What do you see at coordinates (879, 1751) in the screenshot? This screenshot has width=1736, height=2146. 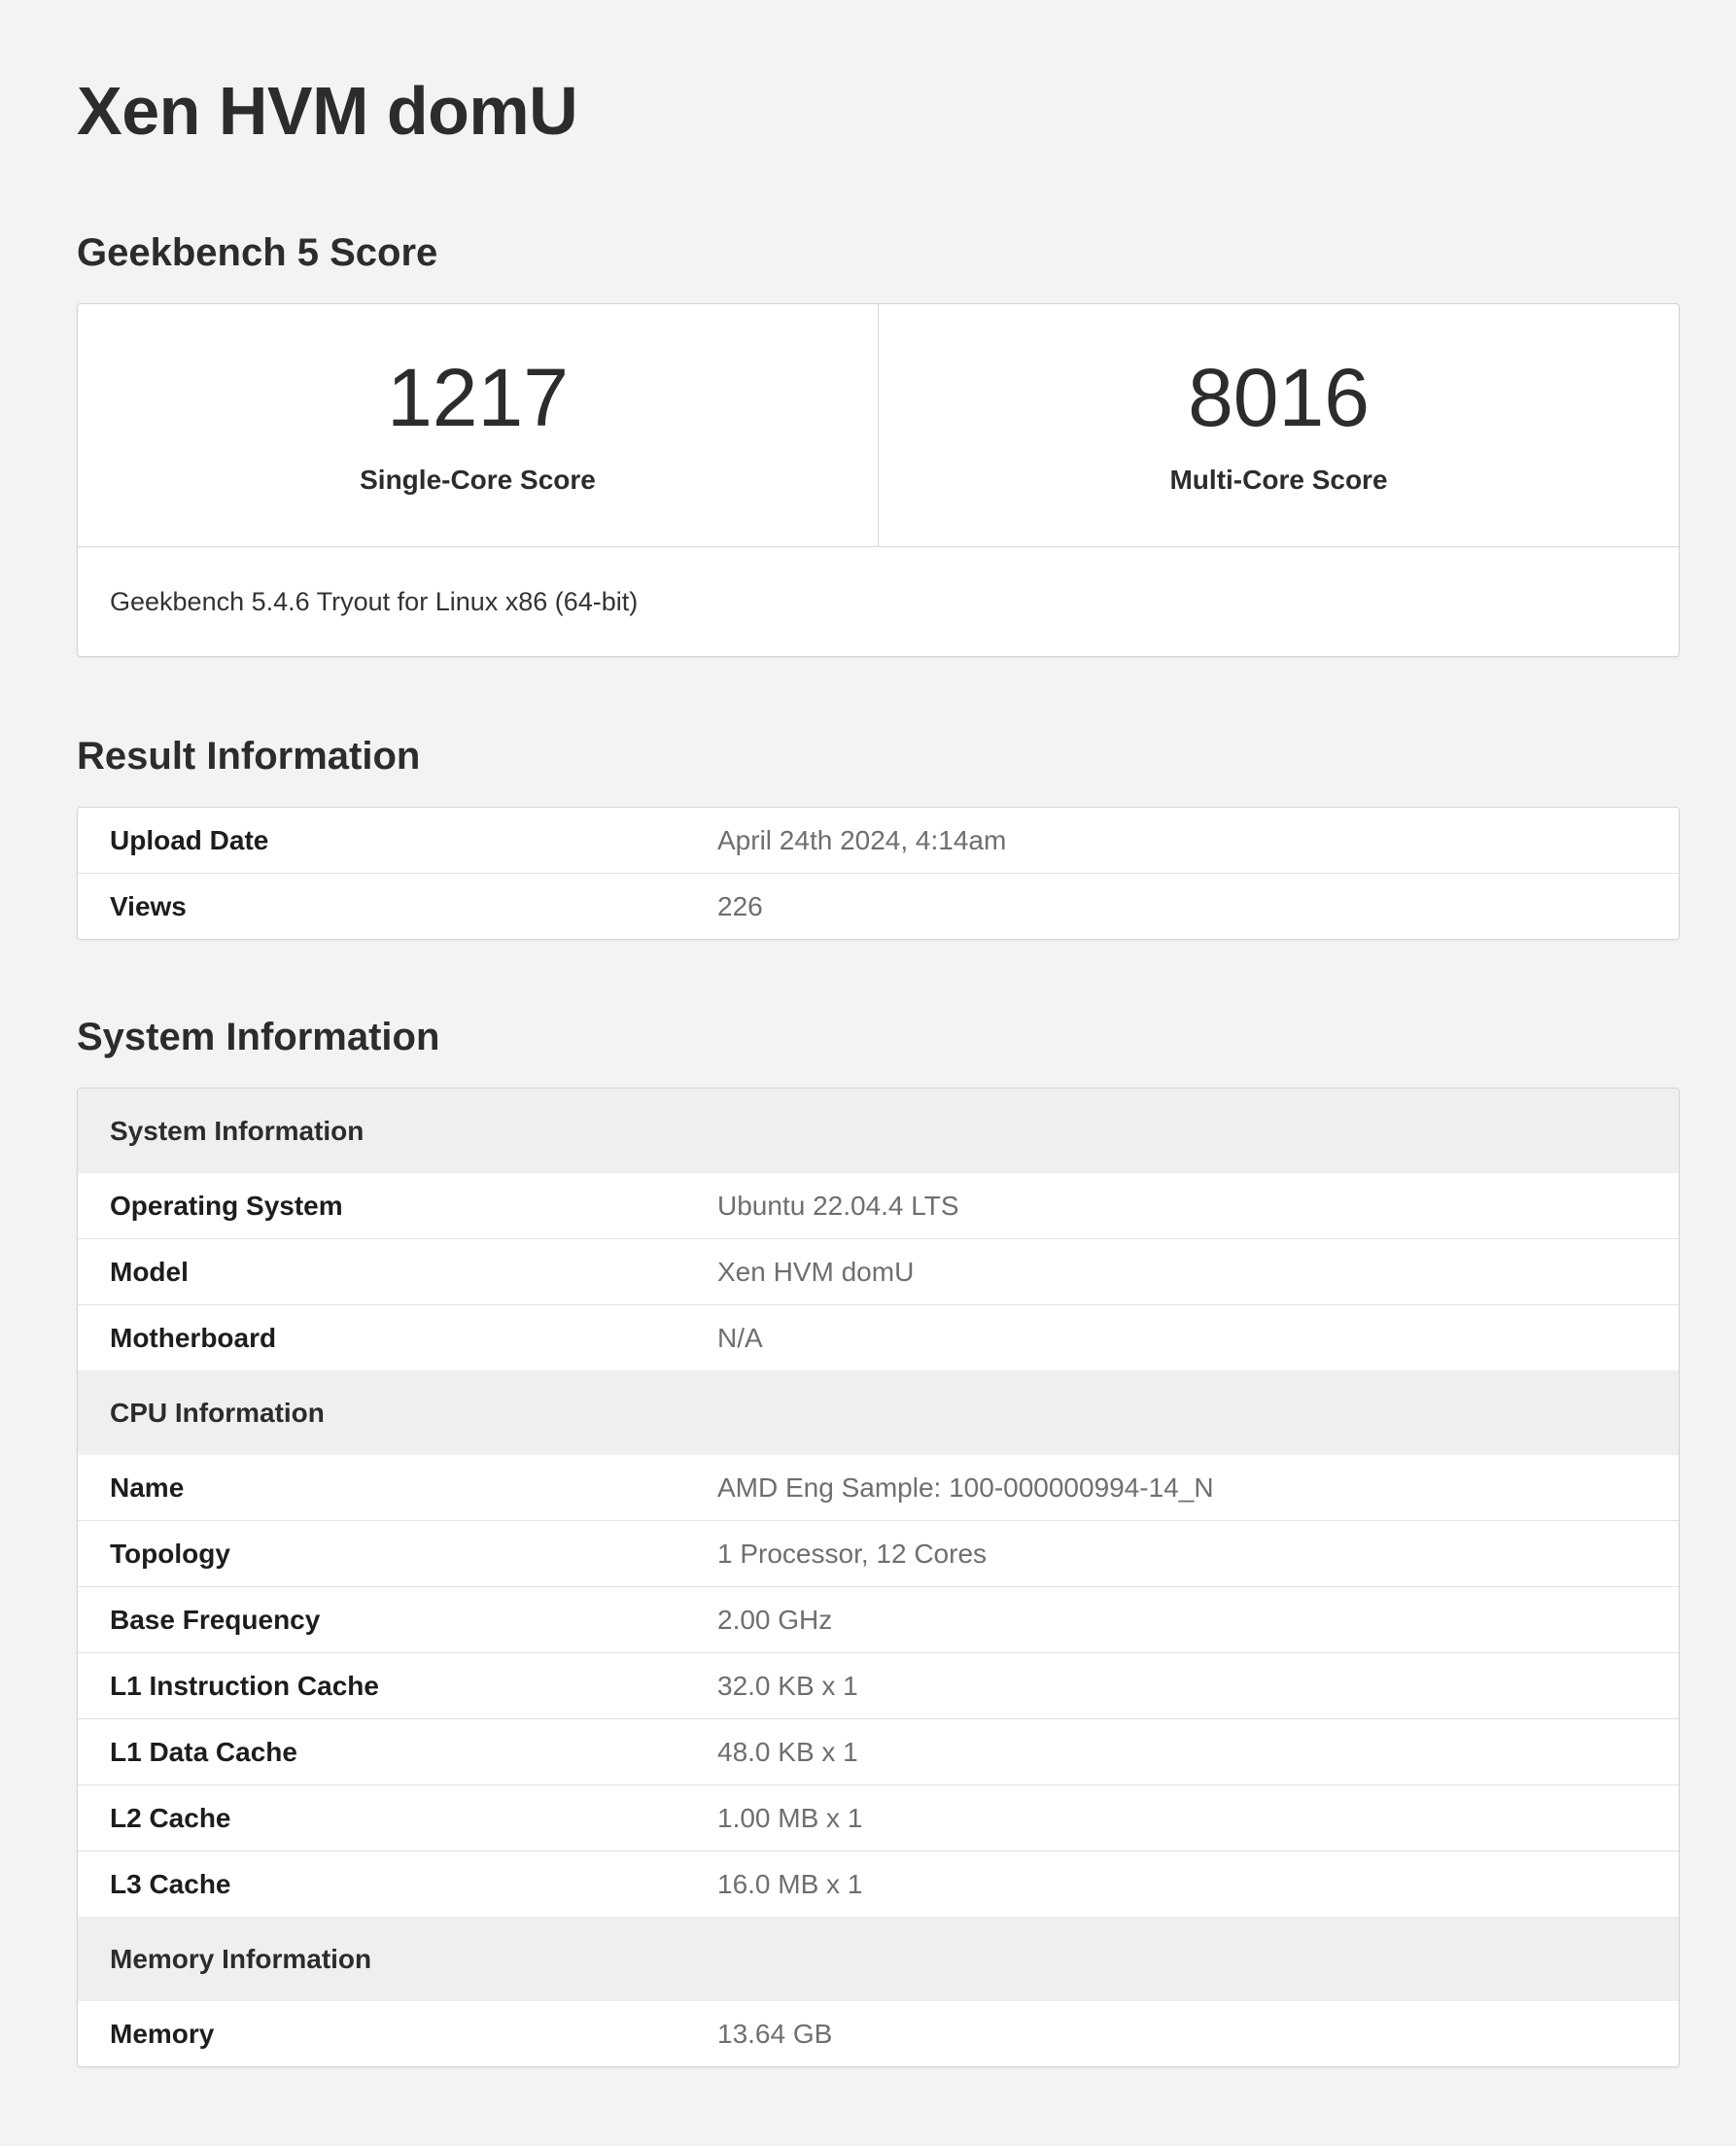 I see `table-row: L1 Data Cache 48.0 KB x 1` at bounding box center [879, 1751].